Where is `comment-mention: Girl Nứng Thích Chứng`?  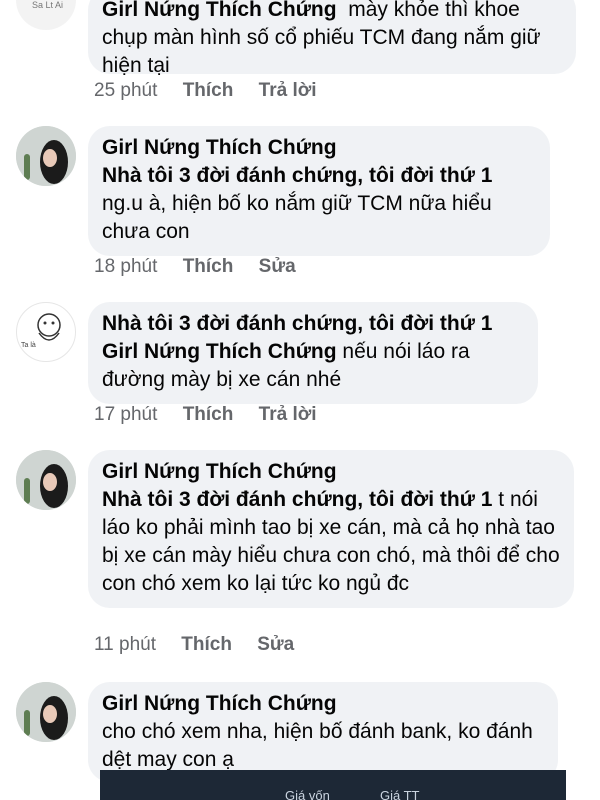 comment-mention: Girl Nứng Thích Chứng is located at coordinates (219, 351).